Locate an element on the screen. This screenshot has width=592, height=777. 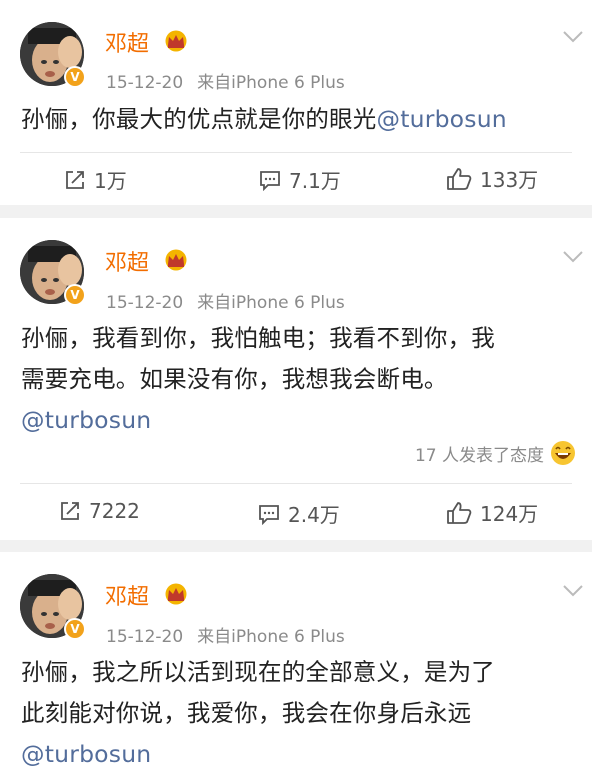
repost-count: 1万 is located at coordinates (110, 181).